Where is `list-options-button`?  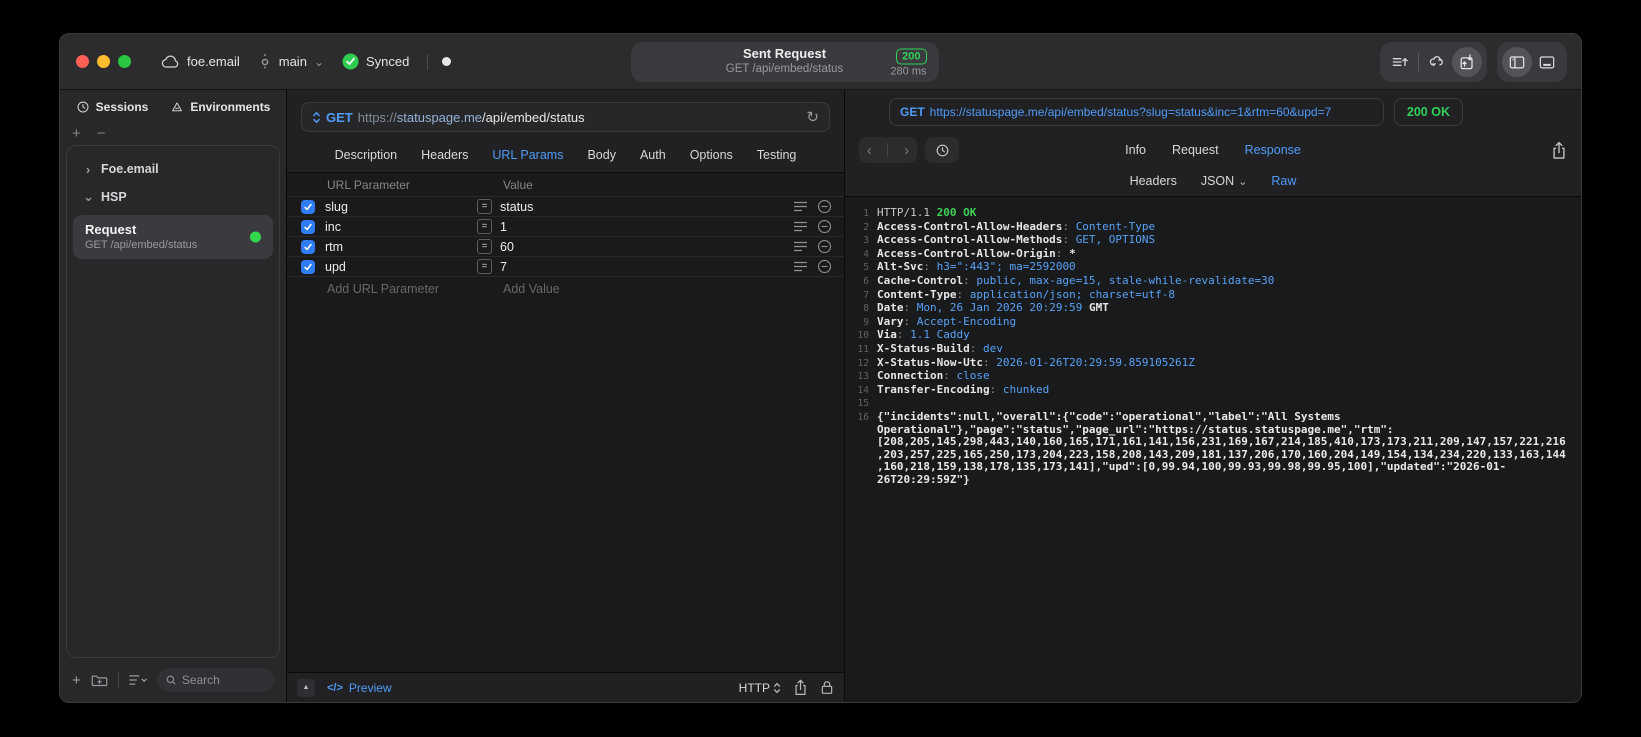
list-options-button is located at coordinates (137, 680).